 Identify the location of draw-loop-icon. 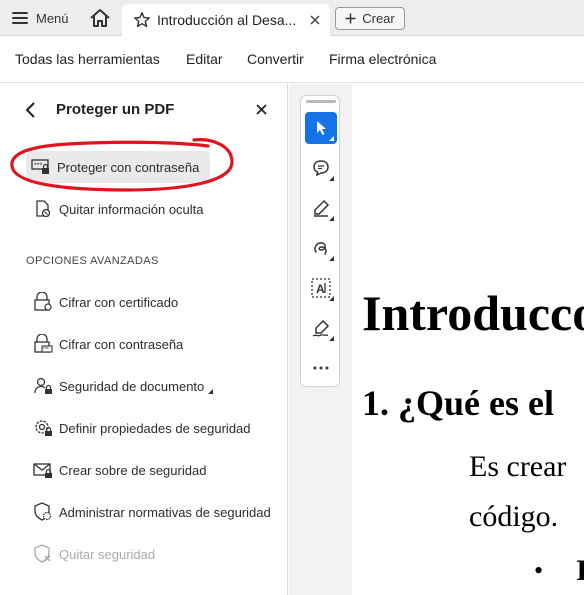
(320, 248).